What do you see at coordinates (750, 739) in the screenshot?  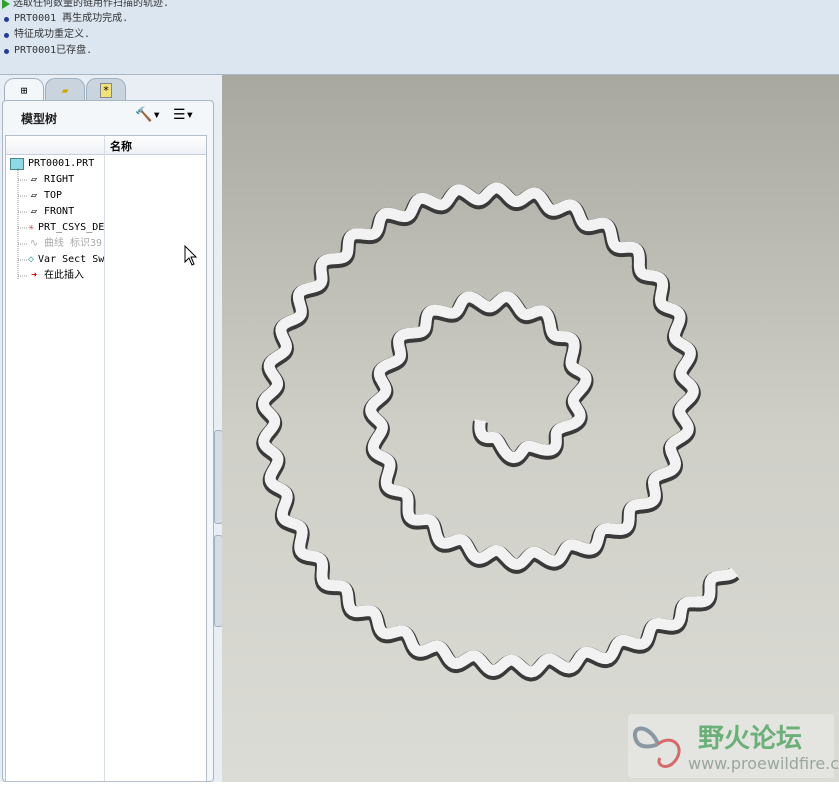 I see `watermark-title: 野火论坛` at bounding box center [750, 739].